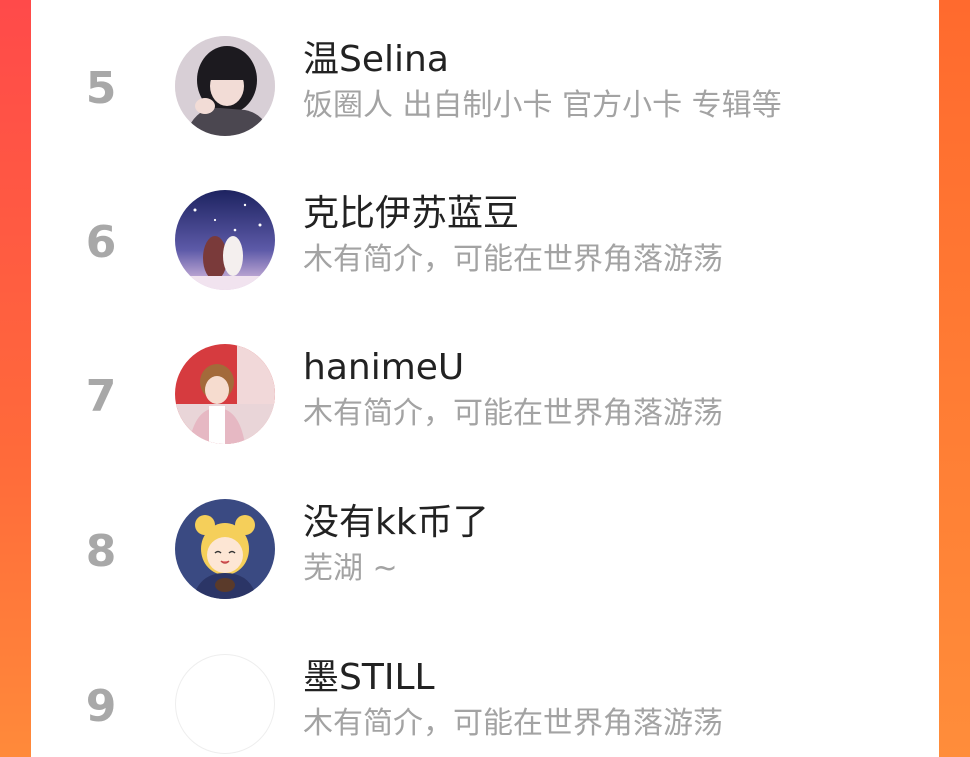 This screenshot has height=757, width=970. What do you see at coordinates (101, 396) in the screenshot?
I see `rank-number: 7` at bounding box center [101, 396].